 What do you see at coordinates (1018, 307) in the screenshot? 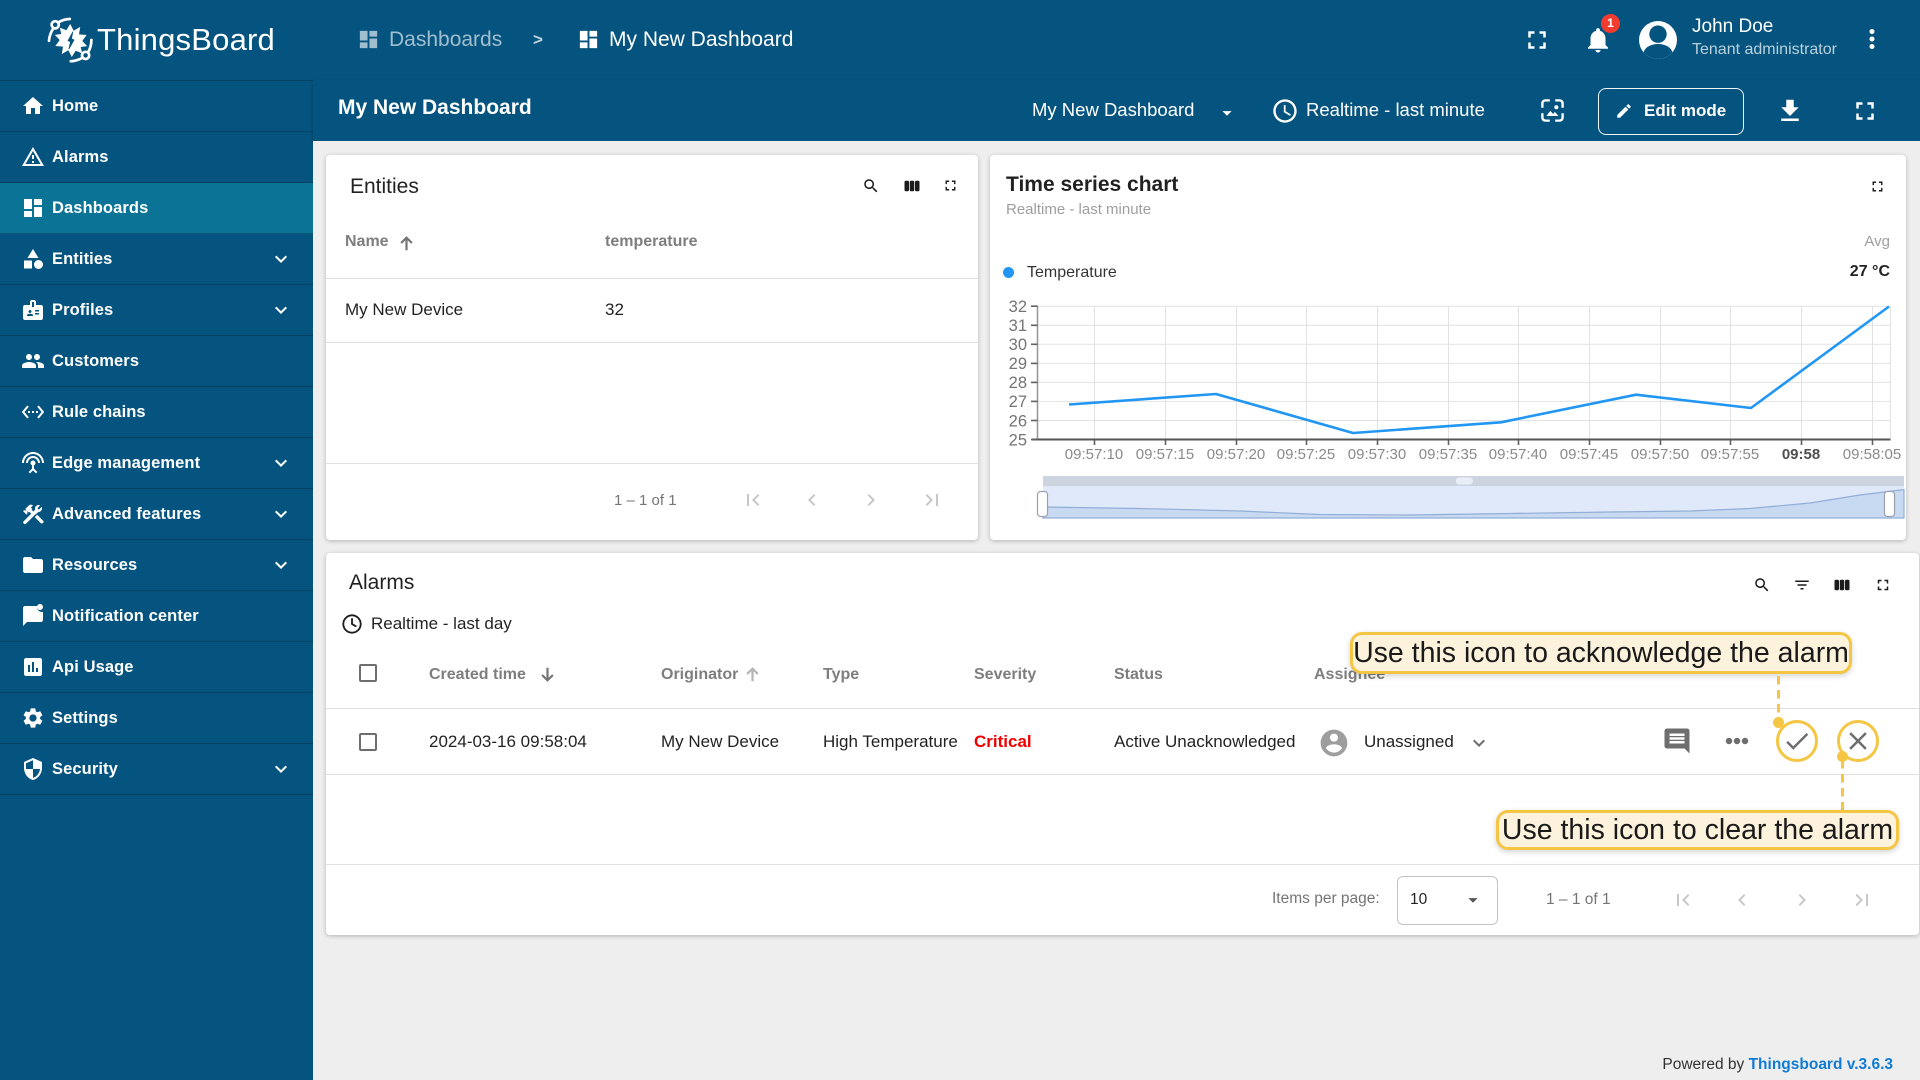
I see `svg-text: 32` at bounding box center [1018, 307].